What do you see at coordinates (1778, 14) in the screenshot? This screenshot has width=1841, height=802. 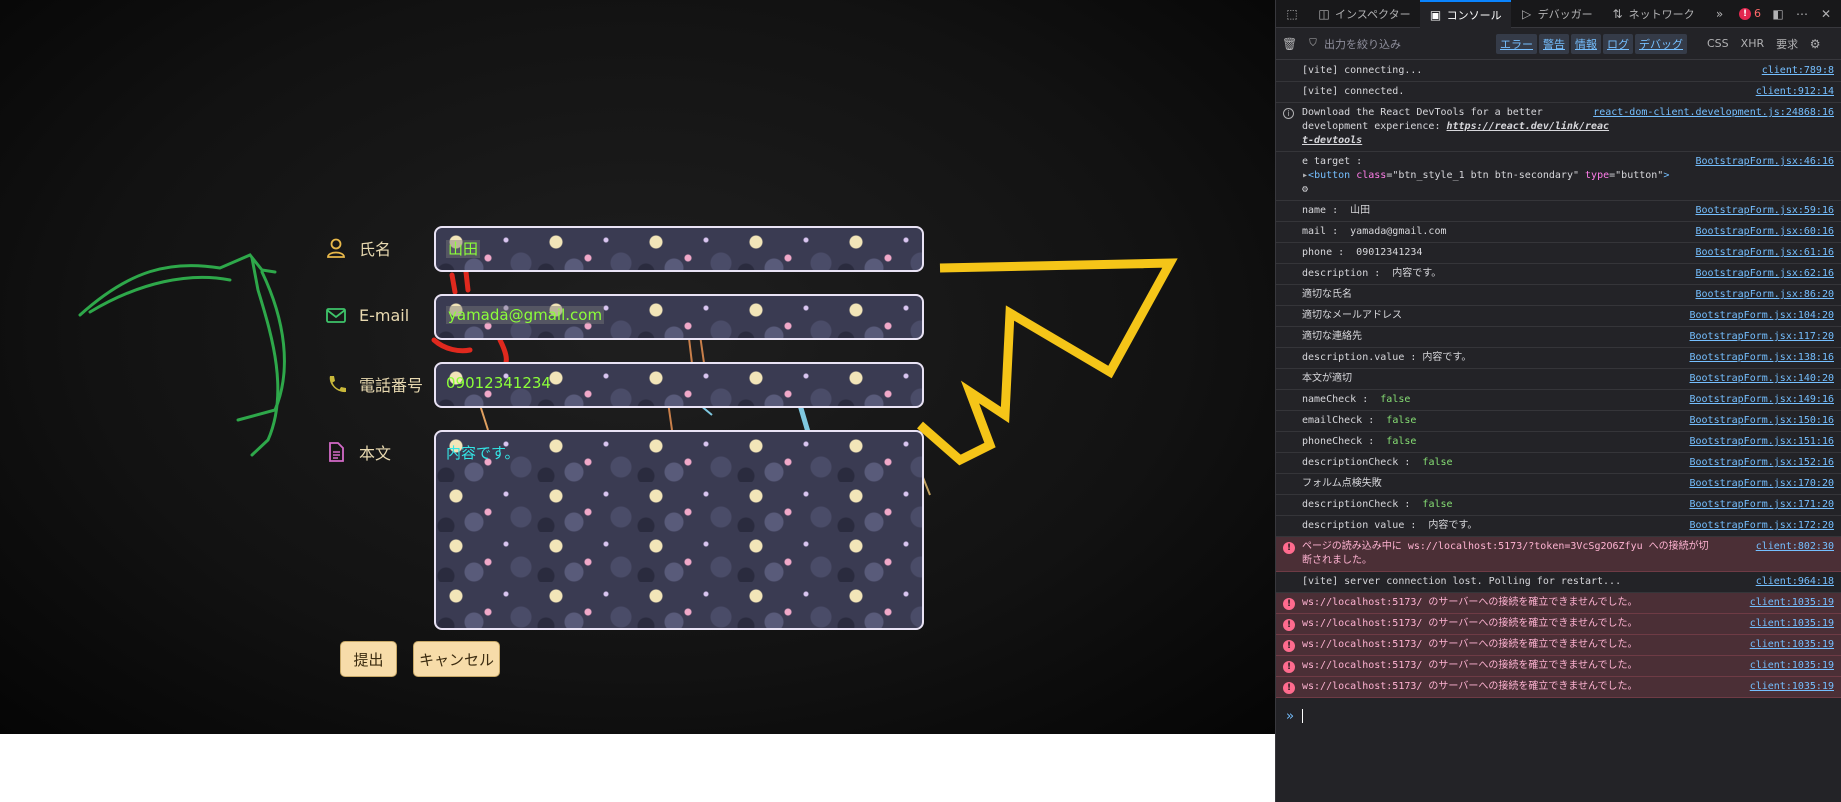 I see `dock-icon: ◧` at bounding box center [1778, 14].